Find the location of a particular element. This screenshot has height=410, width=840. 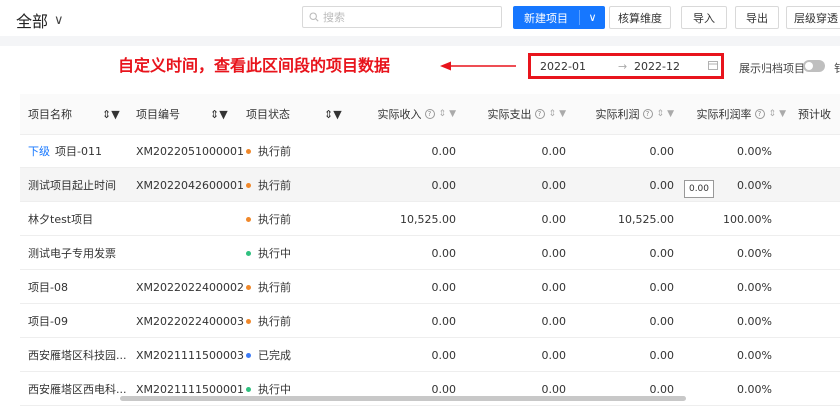

horizontal-scrollbar is located at coordinates (403, 398).